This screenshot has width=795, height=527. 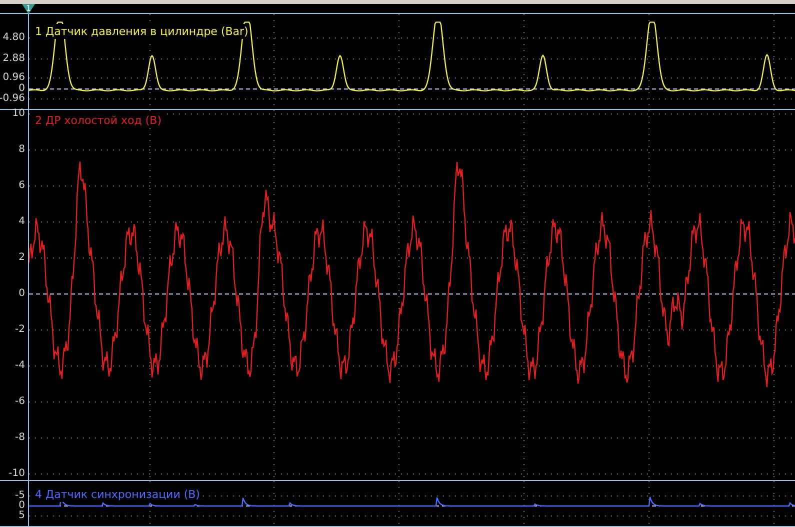 I want to click on axis-tick-label: 2, so click(x=21, y=258).